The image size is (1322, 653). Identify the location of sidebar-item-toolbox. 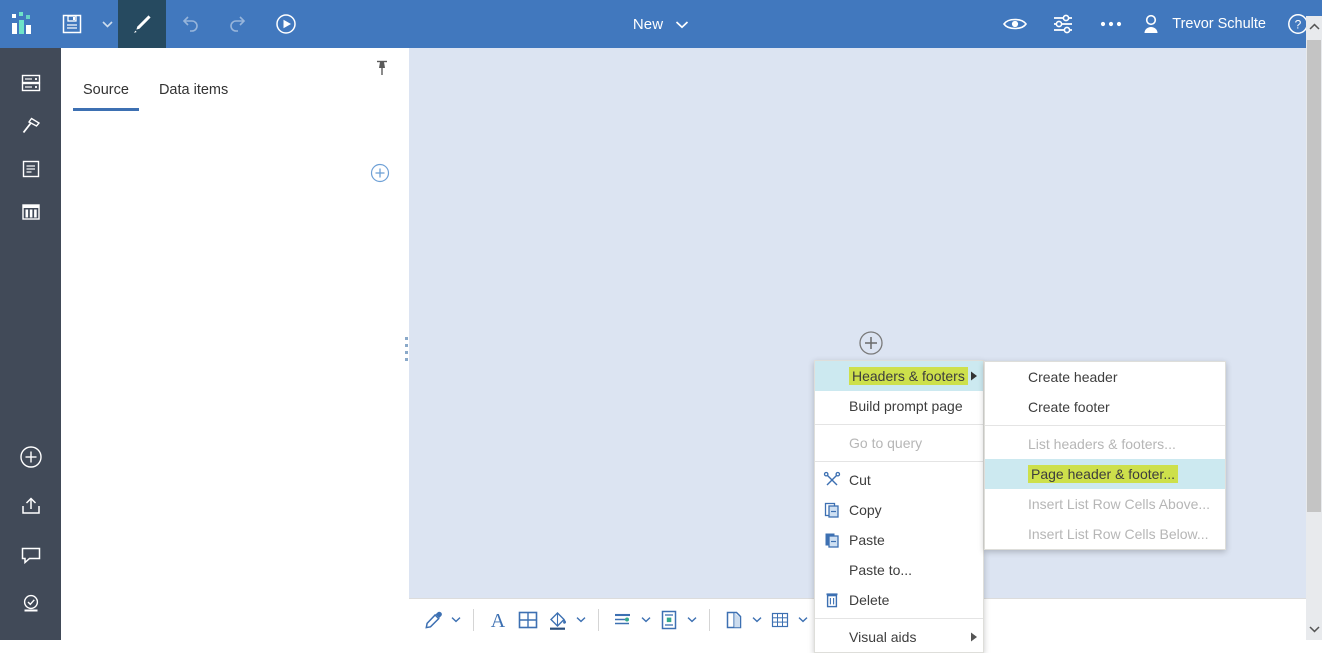
(30, 125).